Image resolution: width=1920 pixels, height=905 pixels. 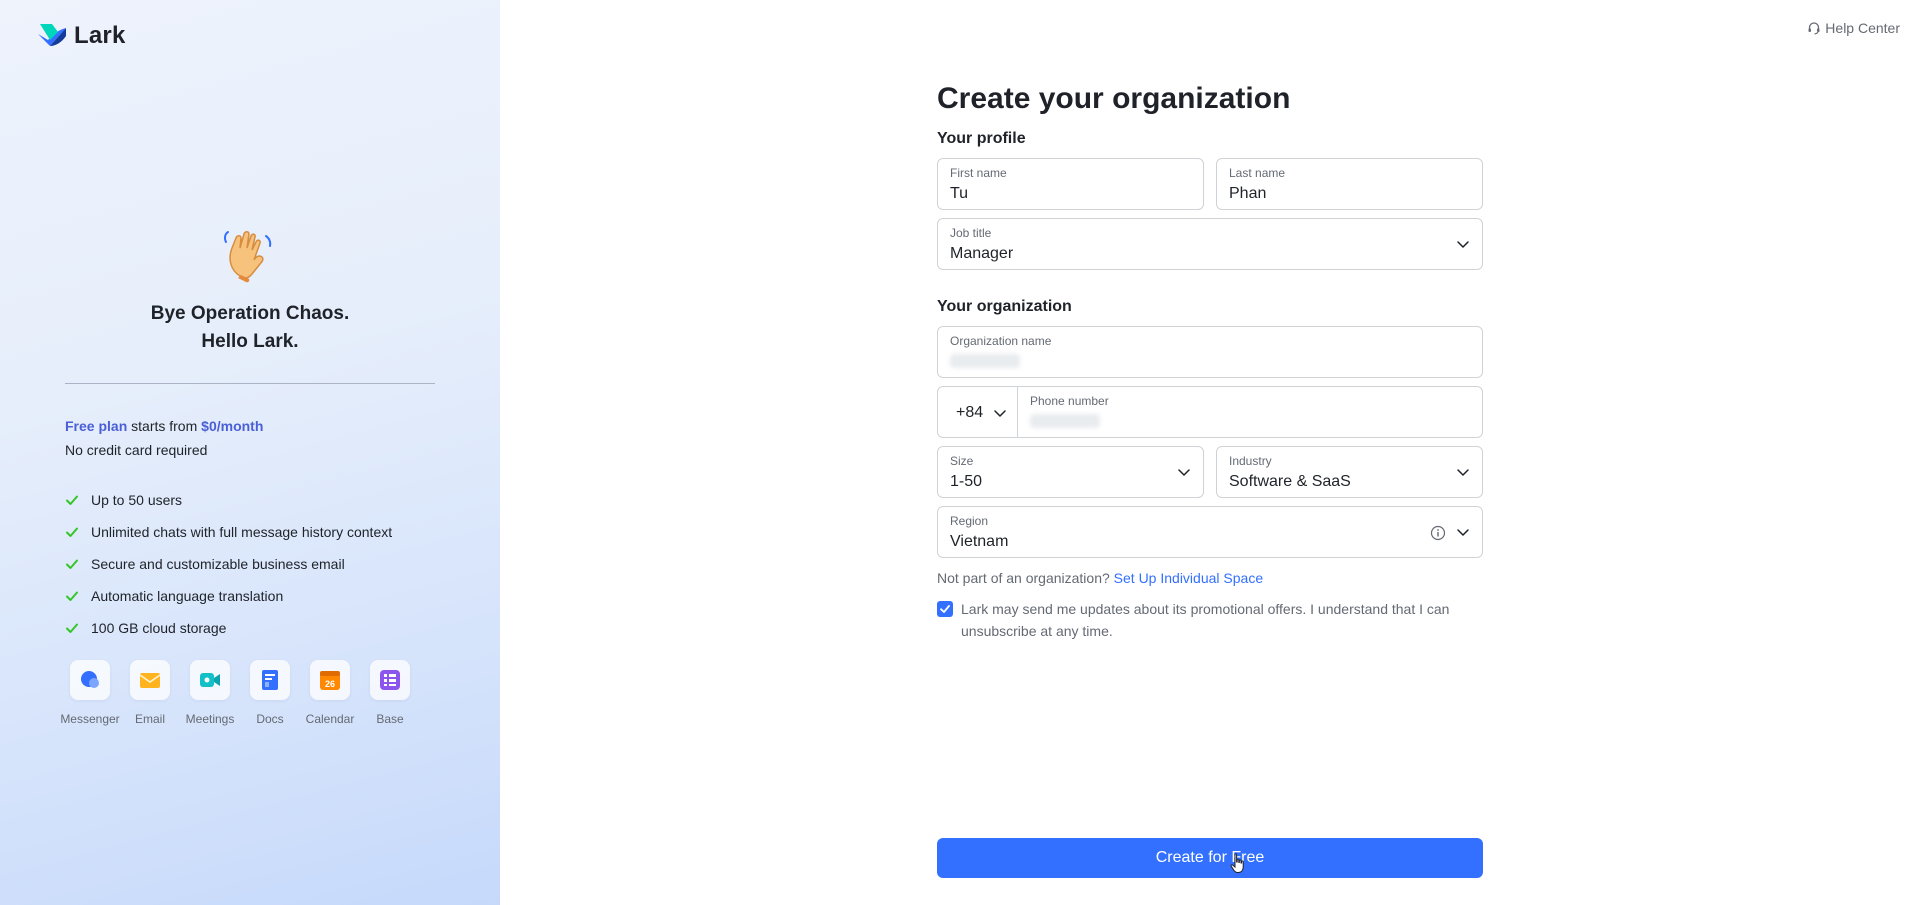 I want to click on base-icon, so click(x=390, y=680).